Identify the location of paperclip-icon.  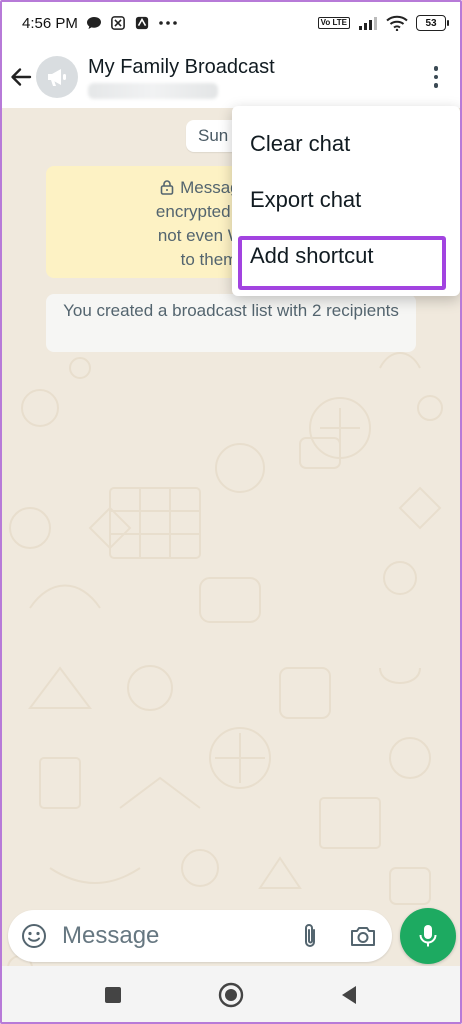
(310, 935).